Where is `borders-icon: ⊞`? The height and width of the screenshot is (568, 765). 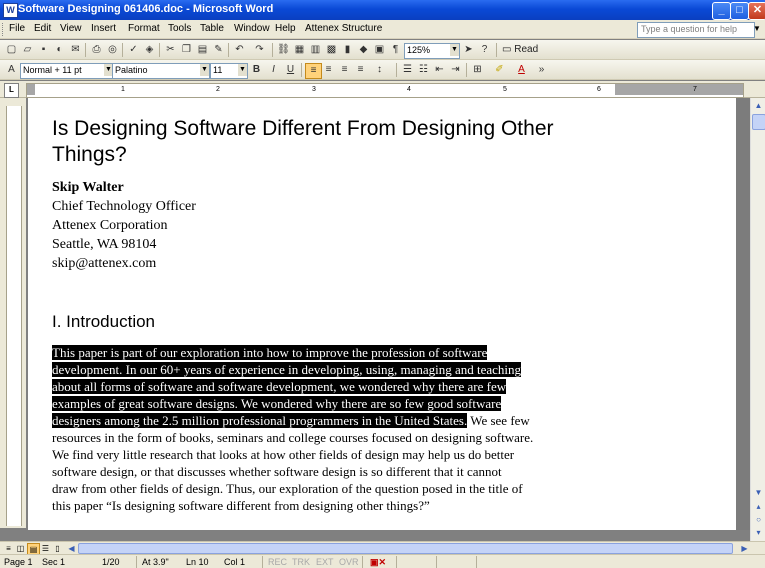
borders-icon: ⊞ is located at coordinates (477, 70).